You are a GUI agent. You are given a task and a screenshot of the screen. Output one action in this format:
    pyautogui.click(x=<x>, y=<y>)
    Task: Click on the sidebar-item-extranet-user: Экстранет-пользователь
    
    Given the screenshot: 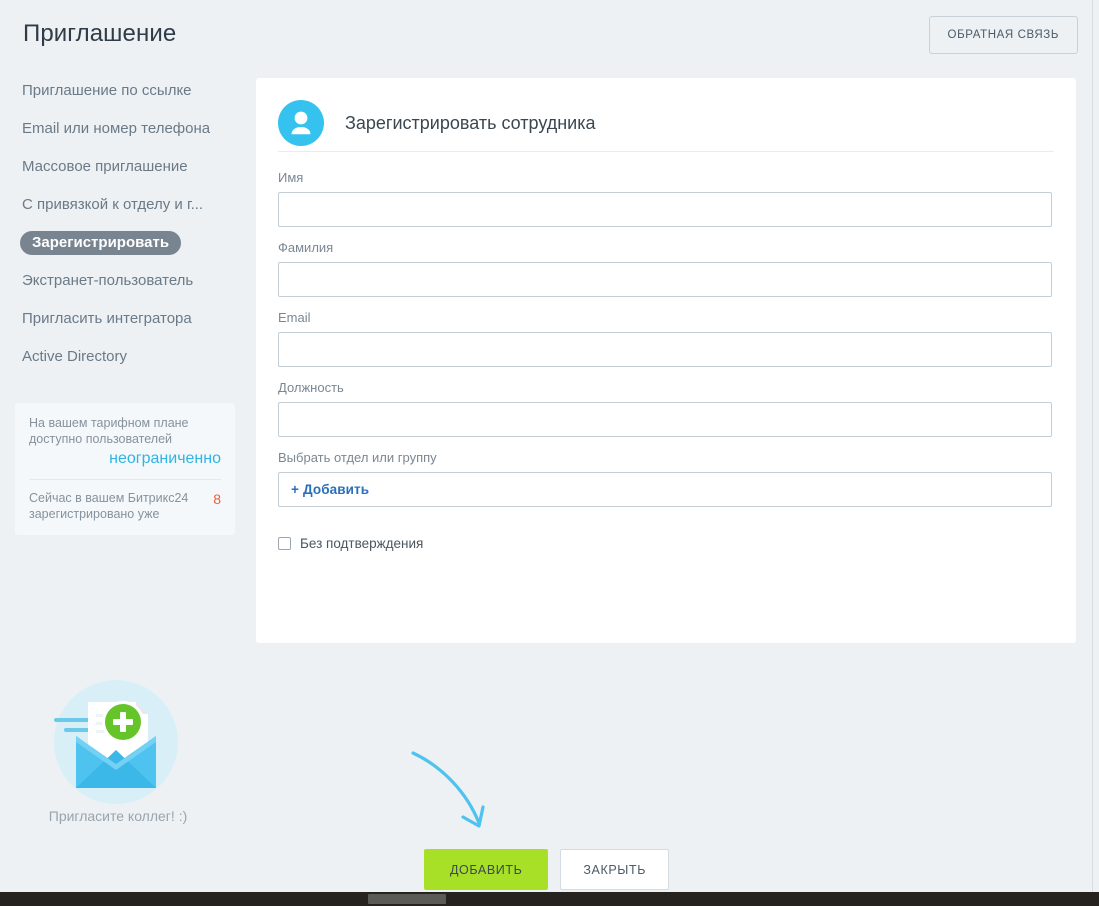 What is the action you would take?
    pyautogui.click(x=125, y=281)
    